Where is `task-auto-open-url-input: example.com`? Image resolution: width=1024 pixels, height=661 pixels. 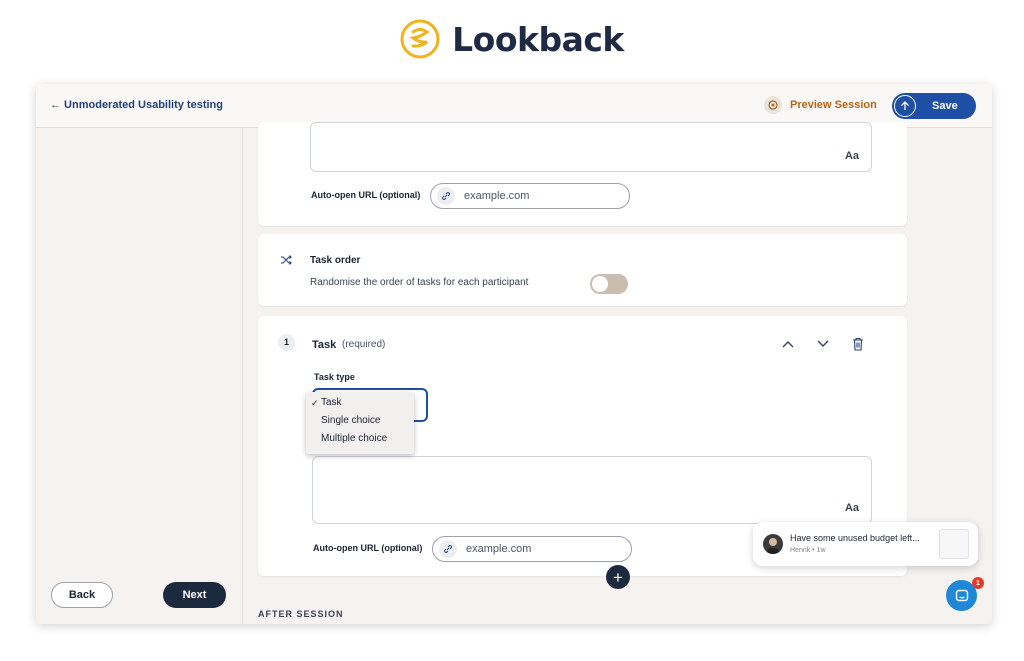 task-auto-open-url-input: example.com is located at coordinates (532, 549).